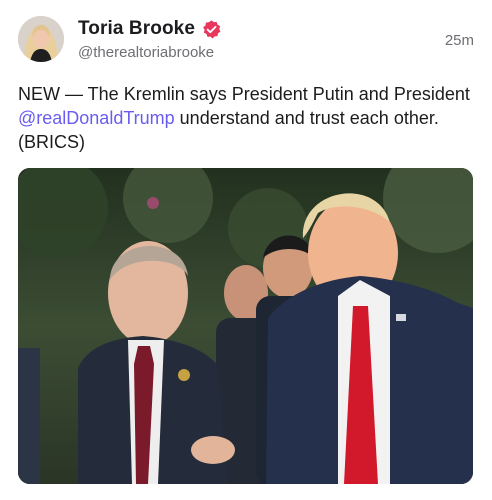  What do you see at coordinates (41, 39) in the screenshot?
I see `author-avatar` at bounding box center [41, 39].